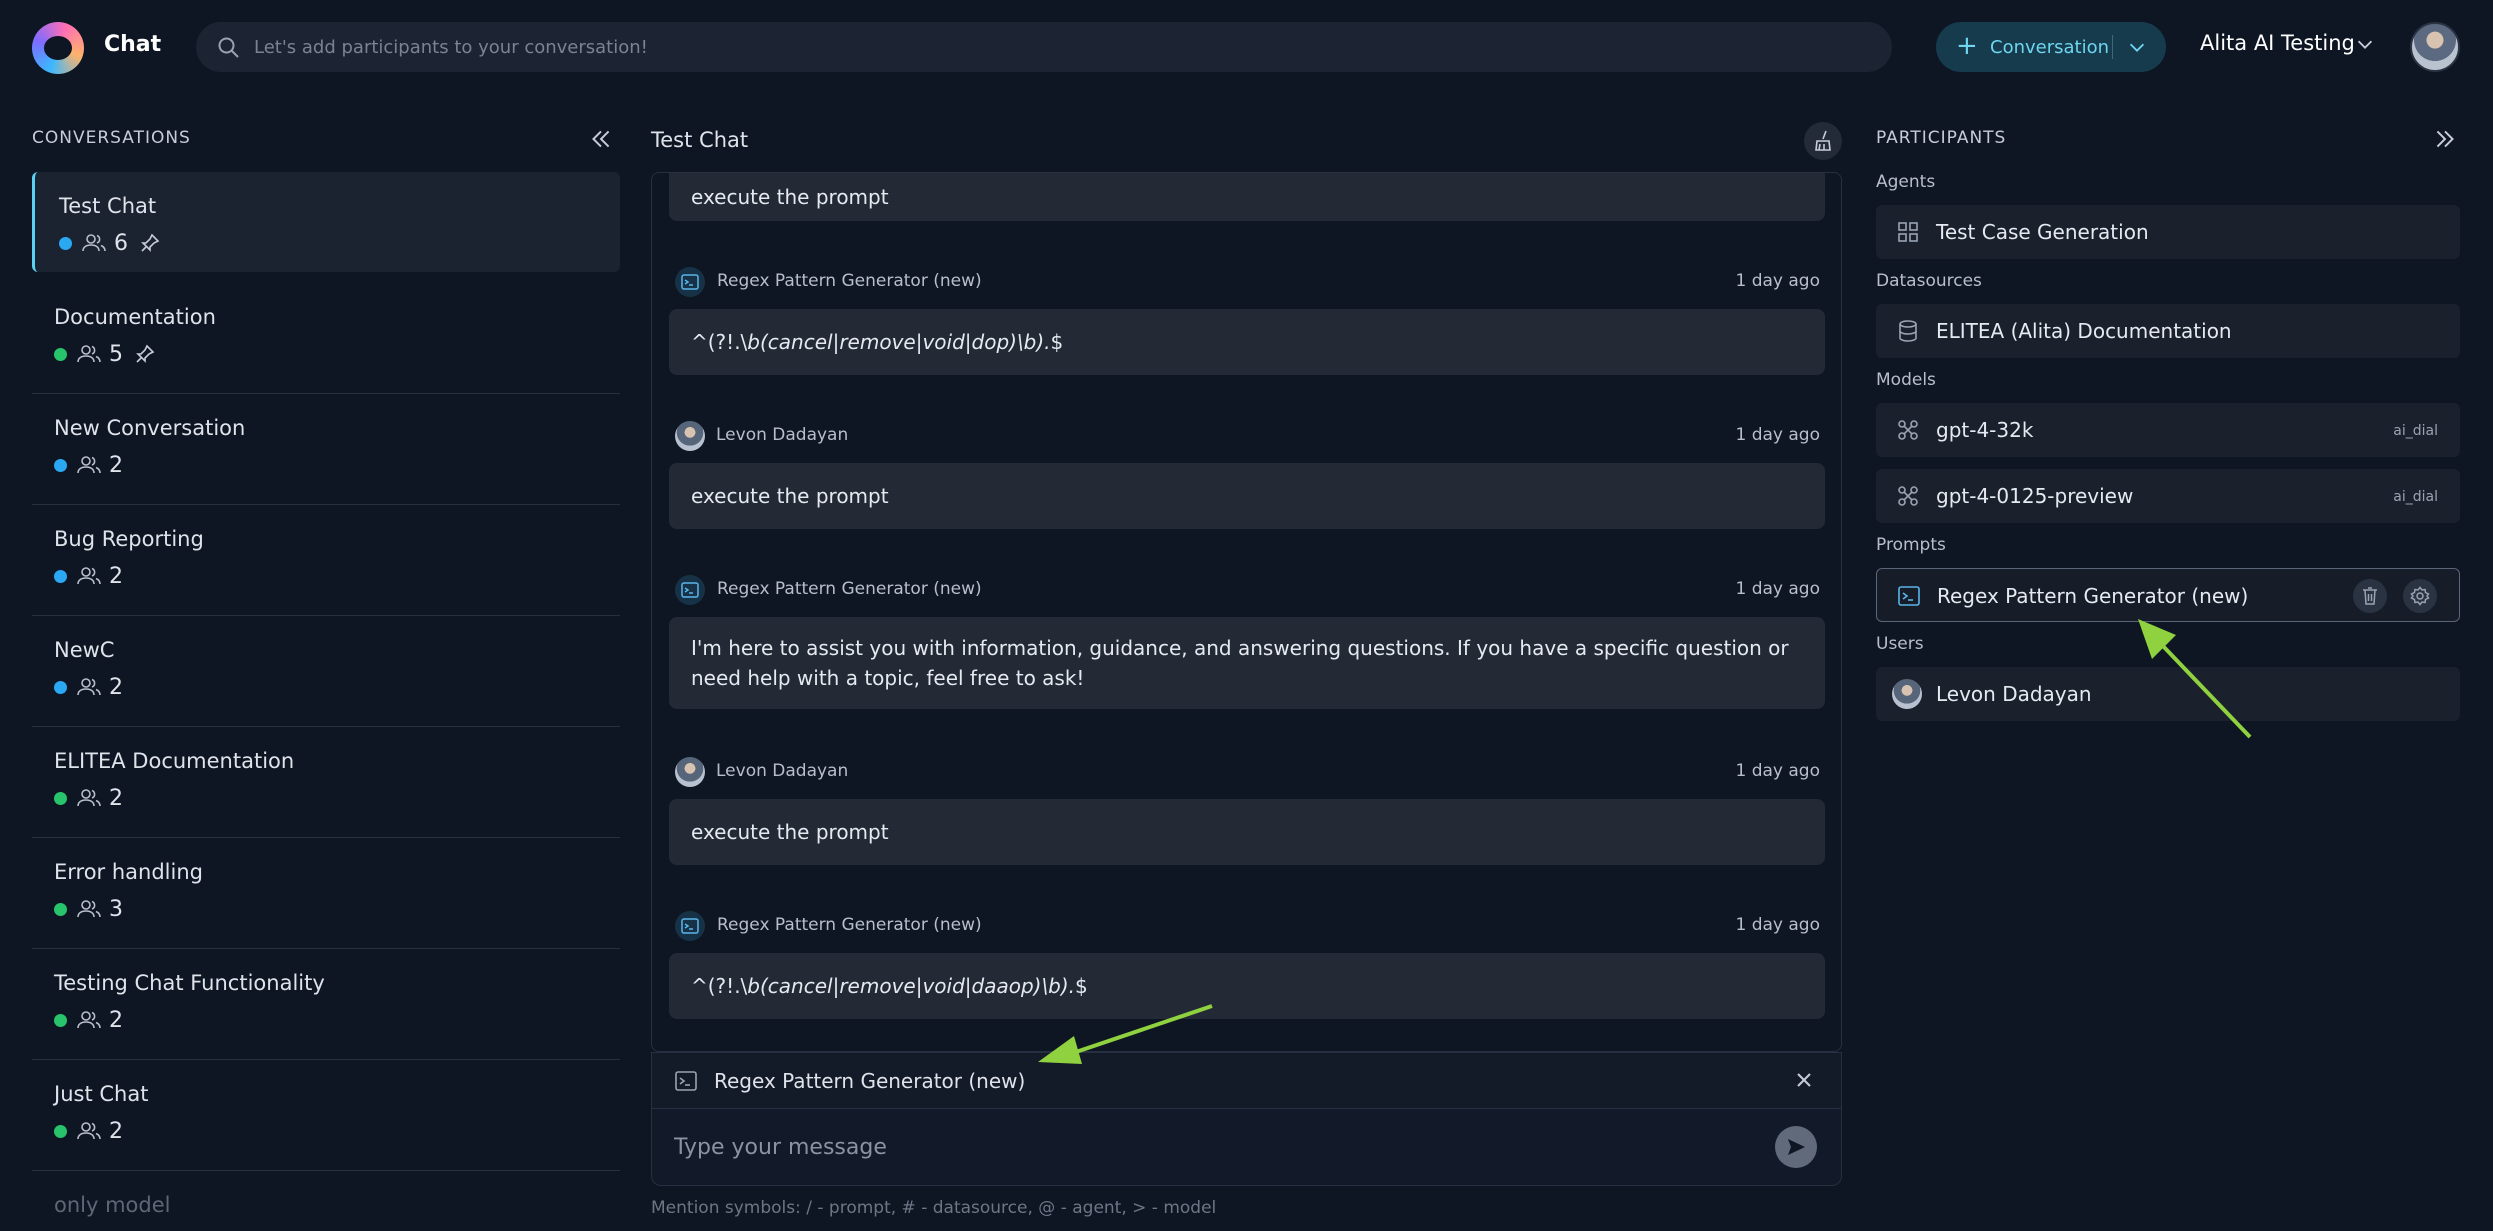 The image size is (2493, 1231). What do you see at coordinates (326, 1115) in the screenshot?
I see `conversation-item: Just Chat 2` at bounding box center [326, 1115].